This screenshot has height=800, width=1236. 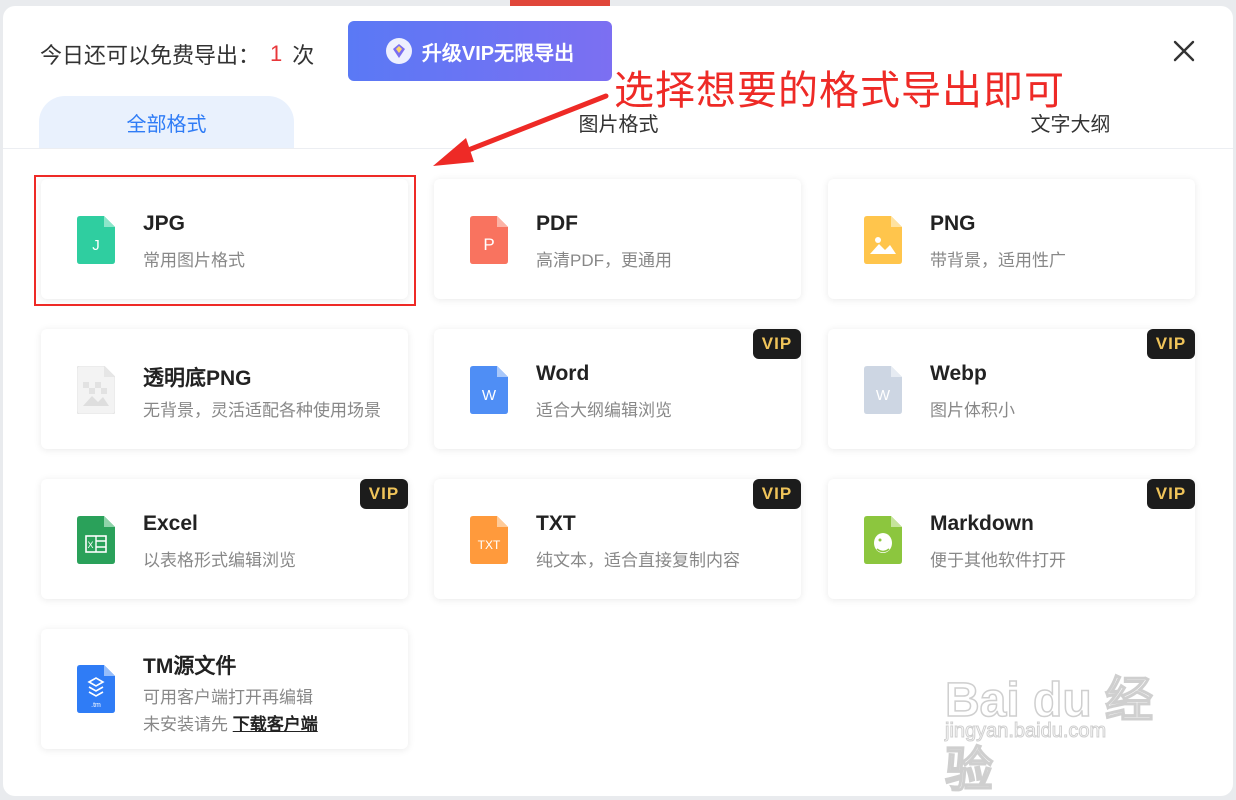 I want to click on svg-text: X, so click(x=90, y=545).